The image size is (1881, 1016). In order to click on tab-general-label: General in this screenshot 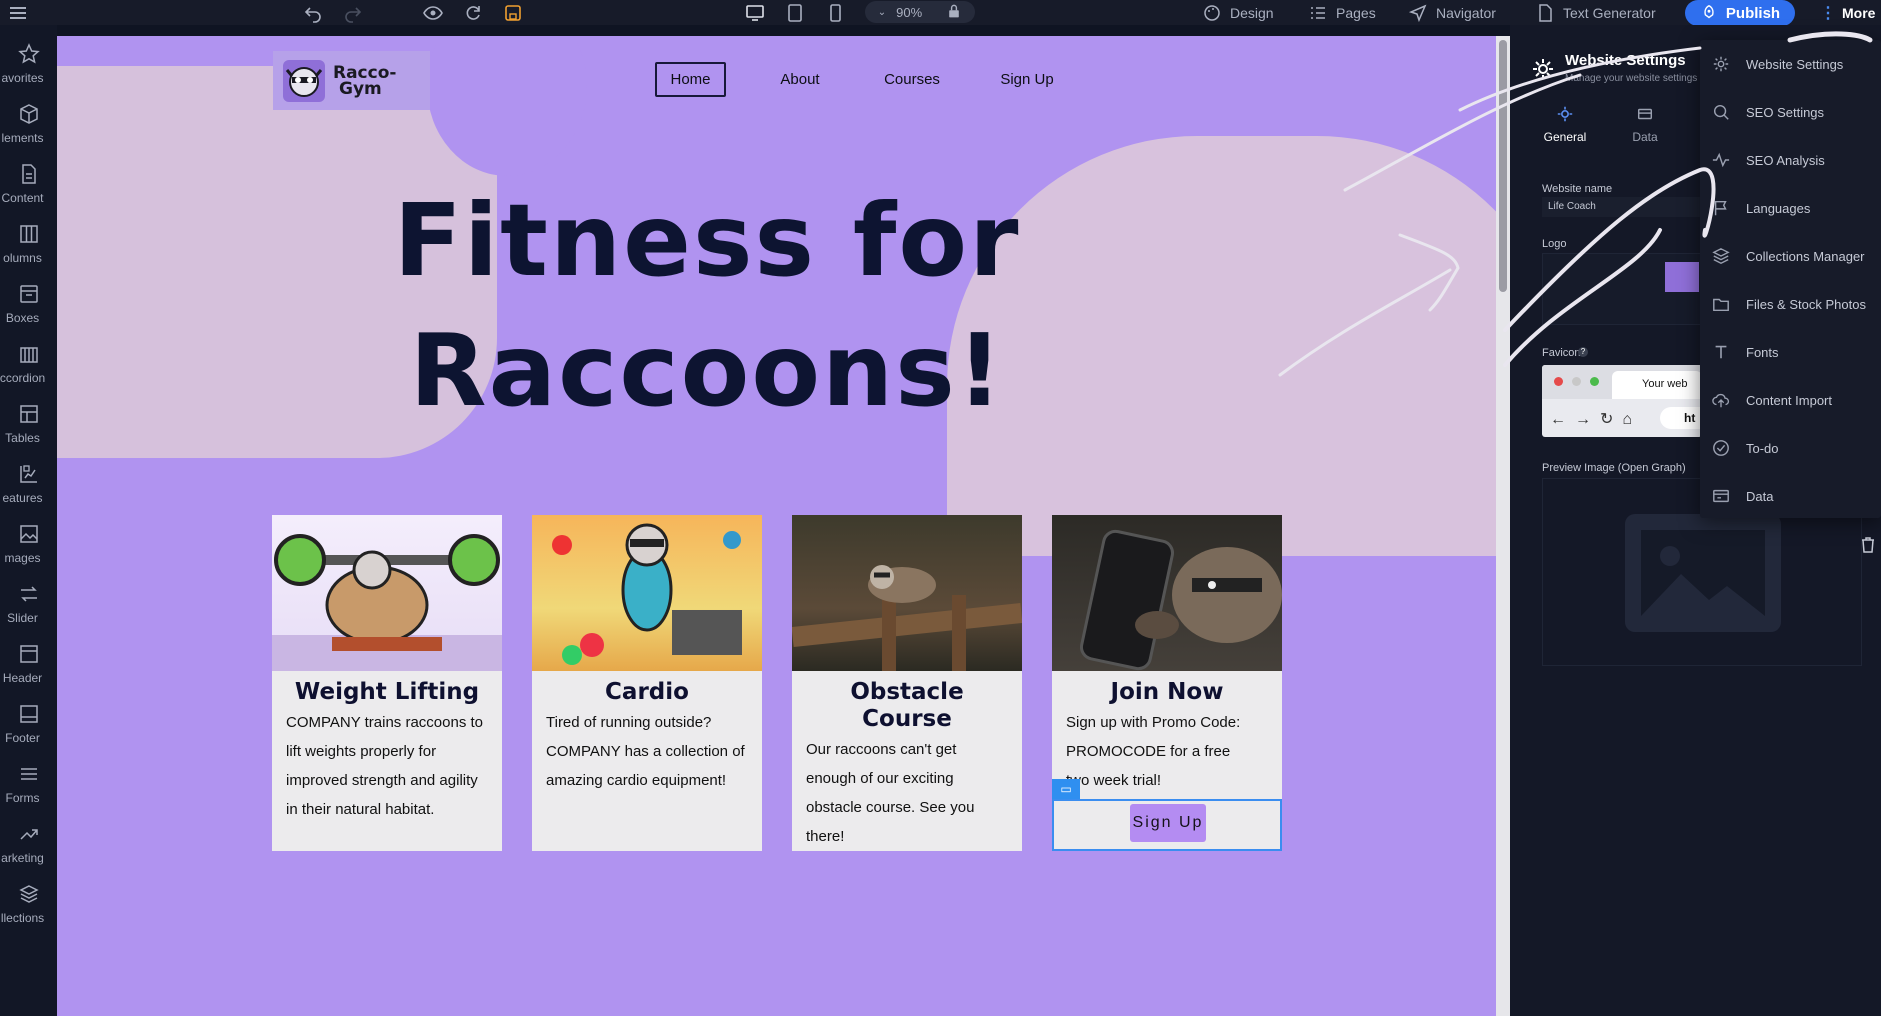, I will do `click(1565, 137)`.